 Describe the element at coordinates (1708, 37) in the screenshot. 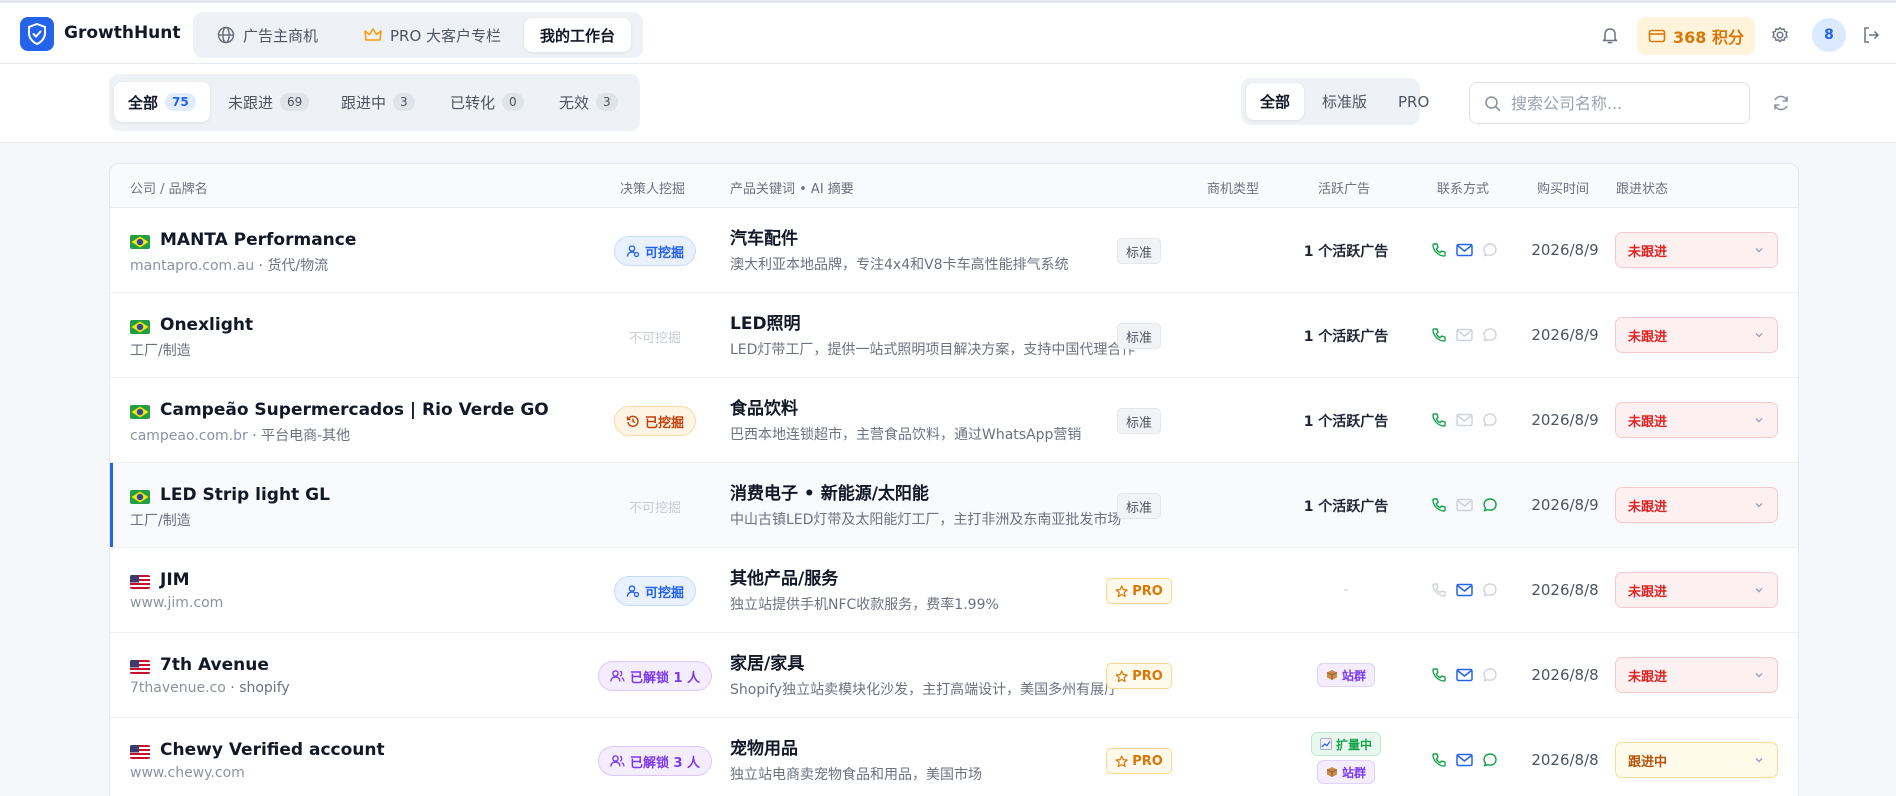

I see `points-value: 368 积分` at that location.